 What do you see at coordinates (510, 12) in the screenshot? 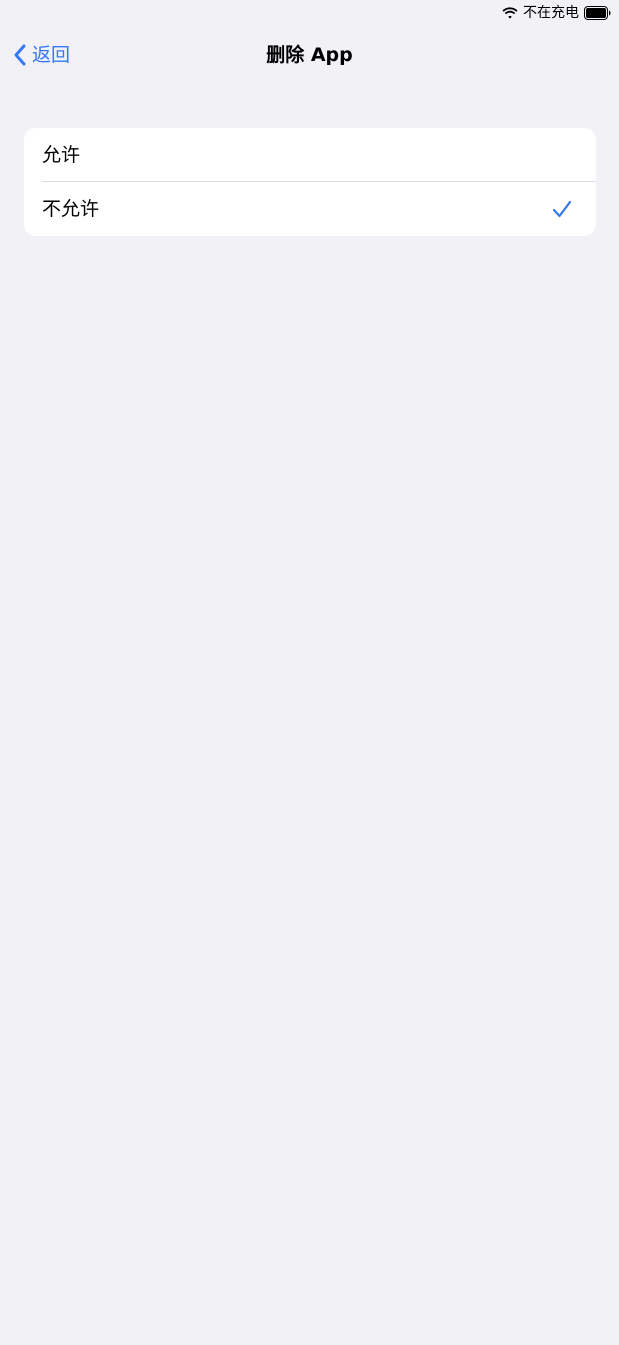
I see `wifi-icon` at bounding box center [510, 12].